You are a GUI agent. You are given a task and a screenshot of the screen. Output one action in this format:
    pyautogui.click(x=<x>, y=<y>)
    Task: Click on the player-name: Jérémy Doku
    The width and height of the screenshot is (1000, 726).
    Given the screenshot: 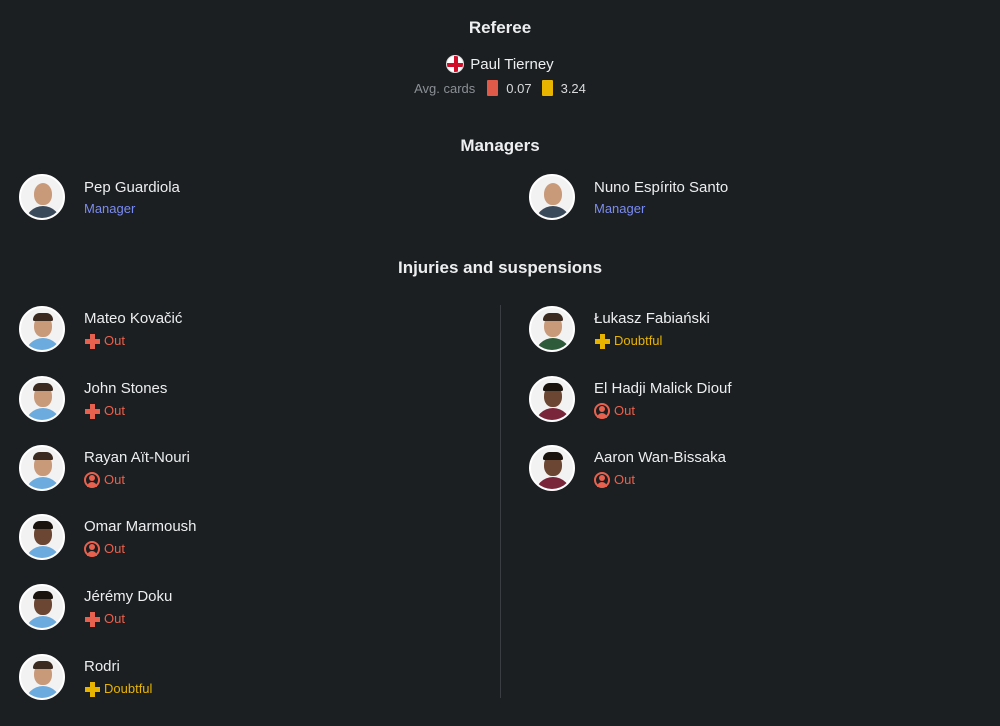 What is the action you would take?
    pyautogui.click(x=128, y=596)
    